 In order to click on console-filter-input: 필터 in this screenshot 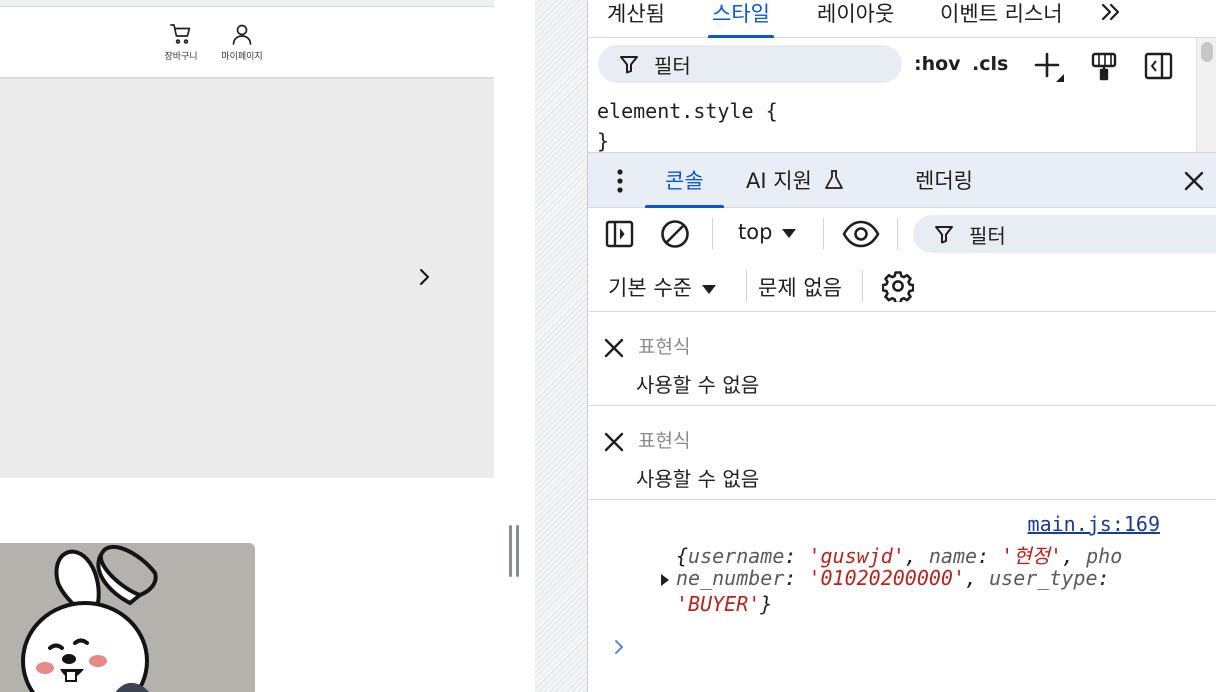, I will do `click(1064, 234)`.